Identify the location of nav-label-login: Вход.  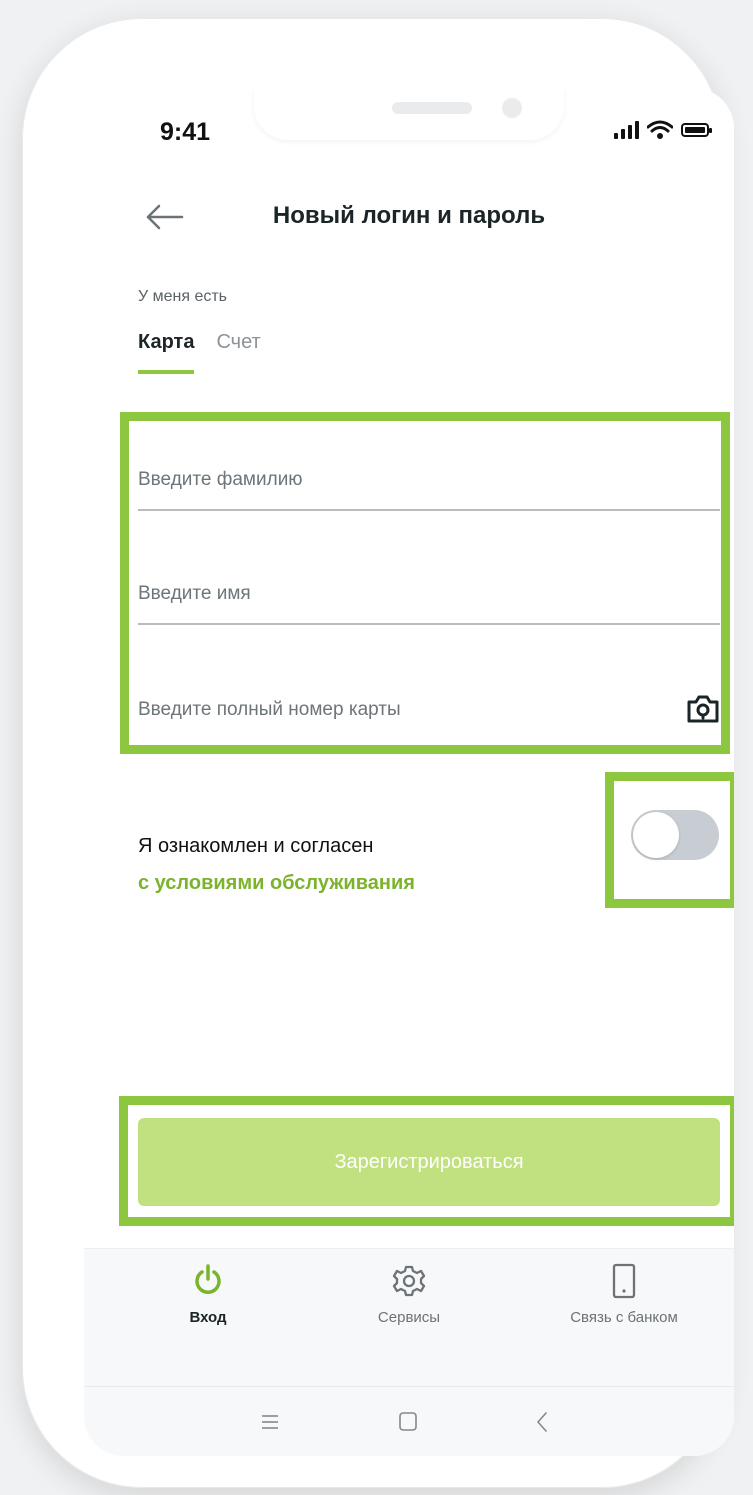
(208, 1317).